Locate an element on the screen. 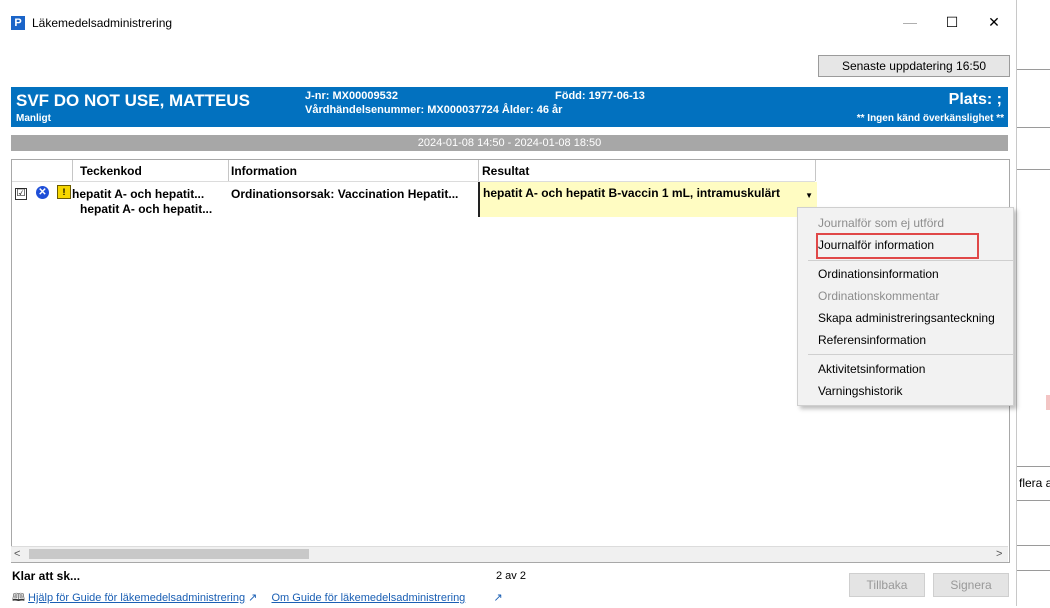 The width and height of the screenshot is (1050, 608). background-red-marker is located at coordinates (1048, 402).